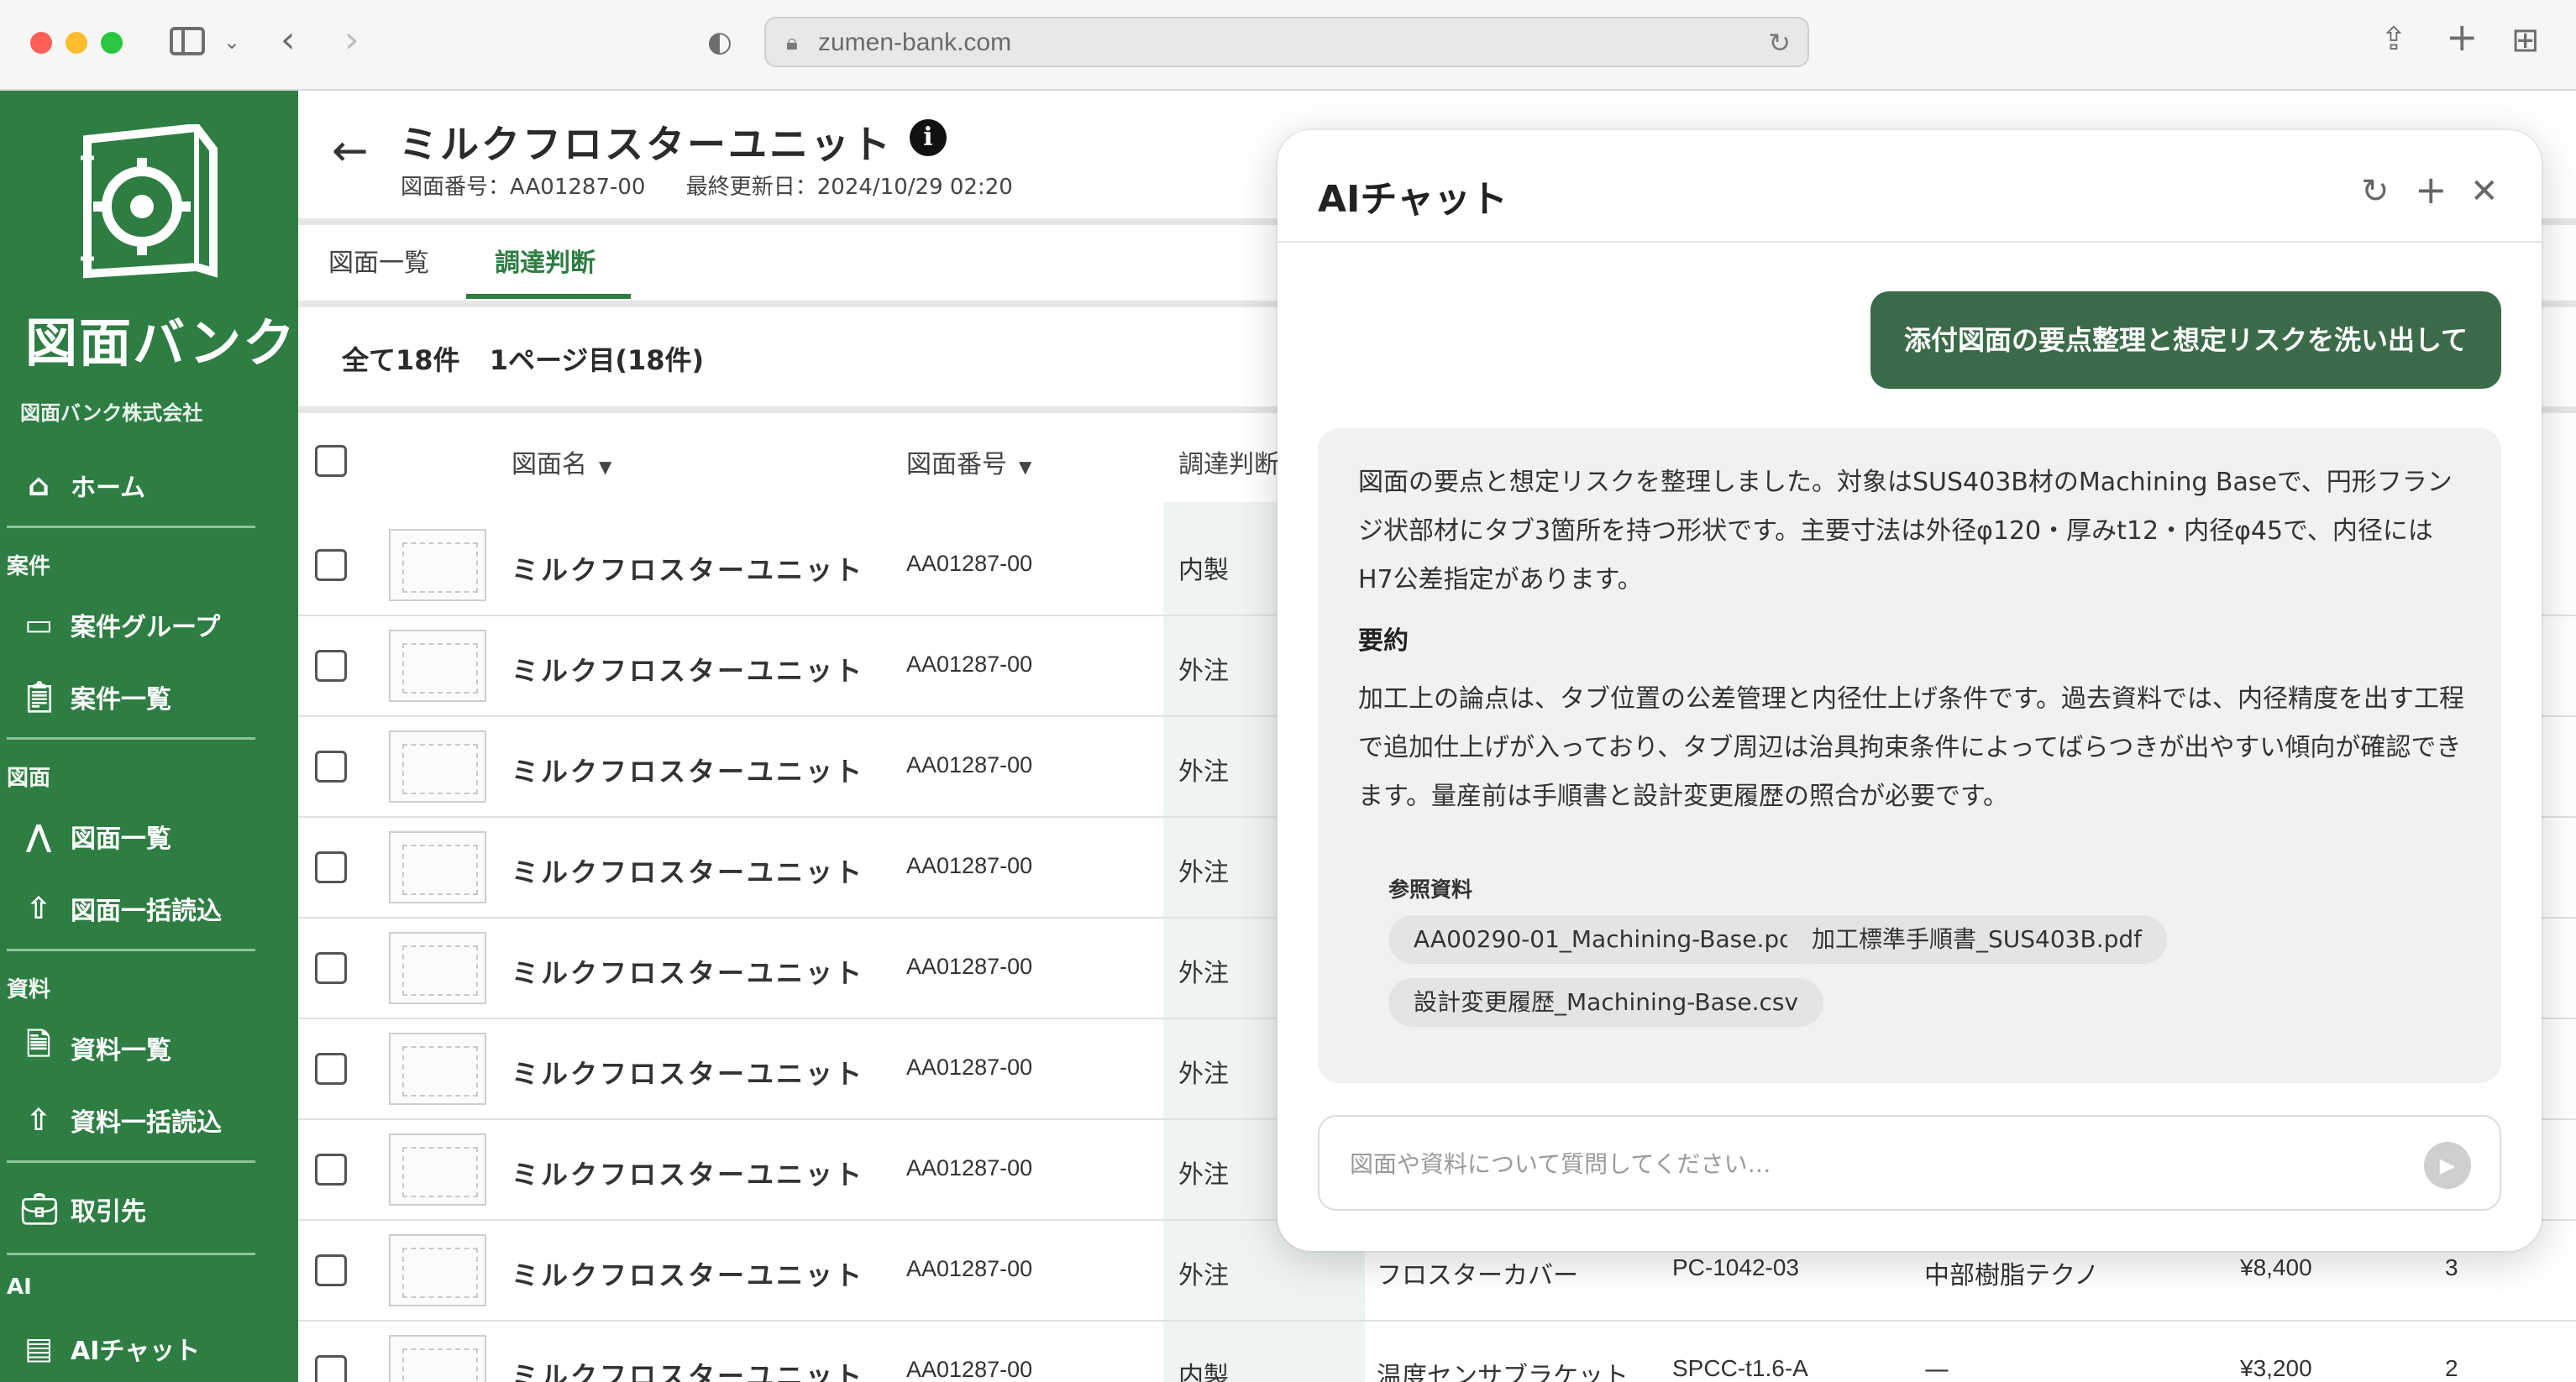 Image resolution: width=2576 pixels, height=1382 pixels. I want to click on sidebar-item-label: 取引先, so click(108, 1212).